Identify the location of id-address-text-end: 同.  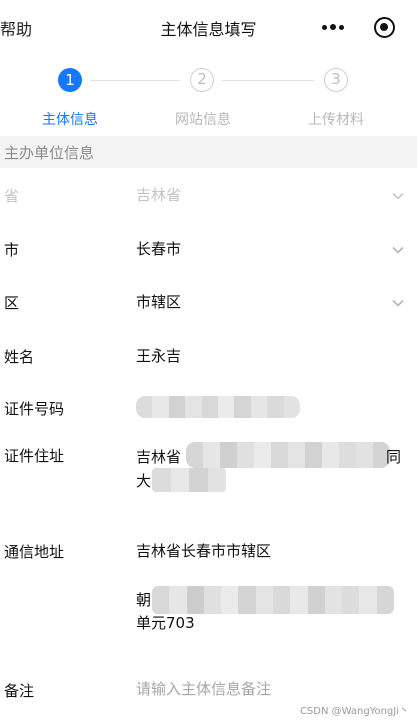
(394, 457).